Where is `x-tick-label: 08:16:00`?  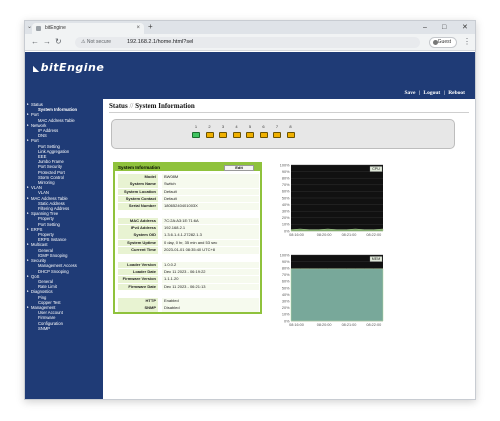
x-tick-label: 08:16:00 is located at coordinates (296, 235).